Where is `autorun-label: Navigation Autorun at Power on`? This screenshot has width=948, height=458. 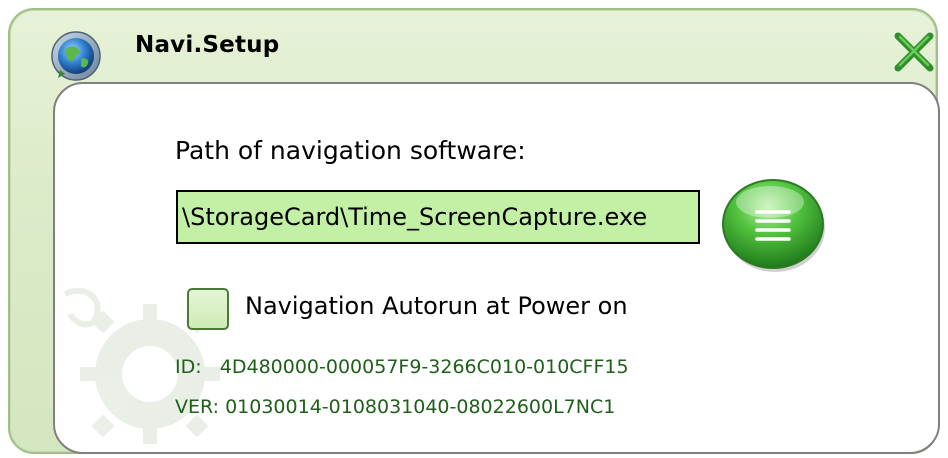 autorun-label: Navigation Autorun at Power on is located at coordinates (436, 306).